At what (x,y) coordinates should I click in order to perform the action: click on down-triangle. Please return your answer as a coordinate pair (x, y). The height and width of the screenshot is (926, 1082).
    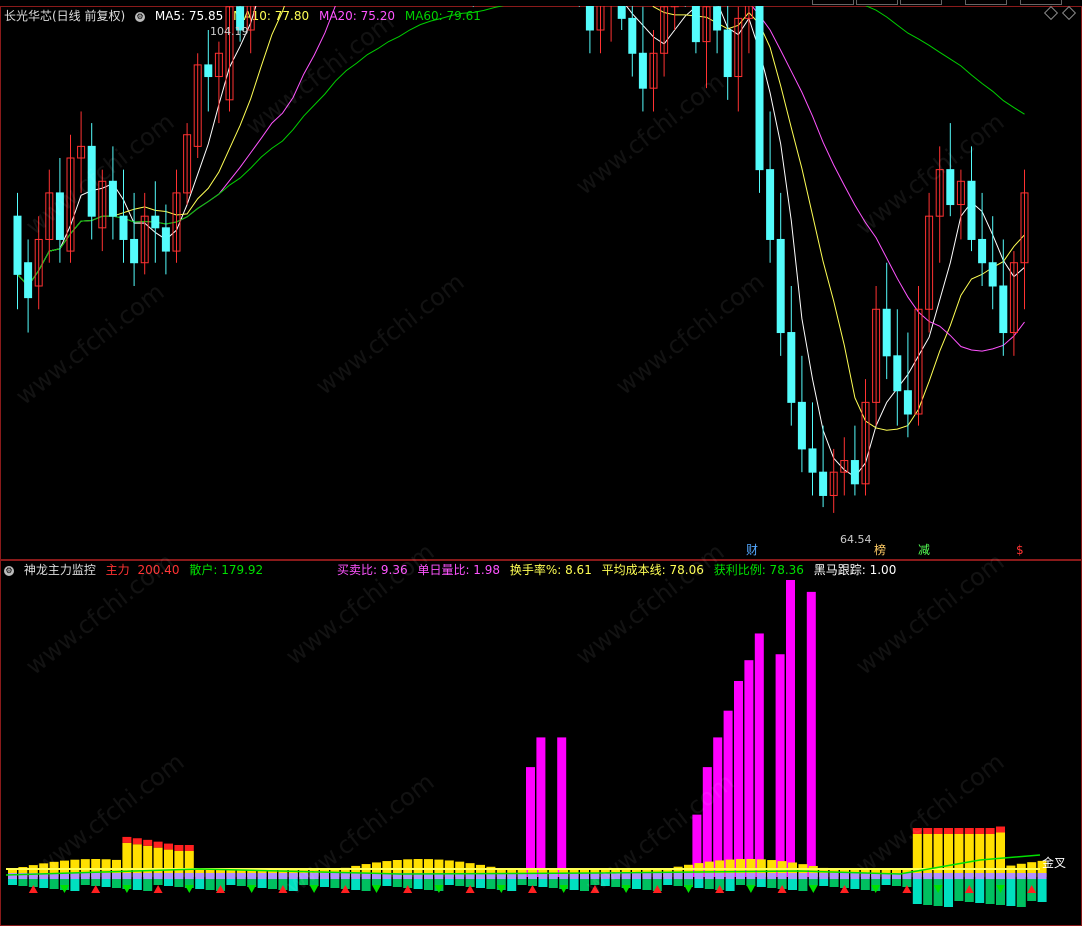
    Looking at the image, I should click on (376, 889).